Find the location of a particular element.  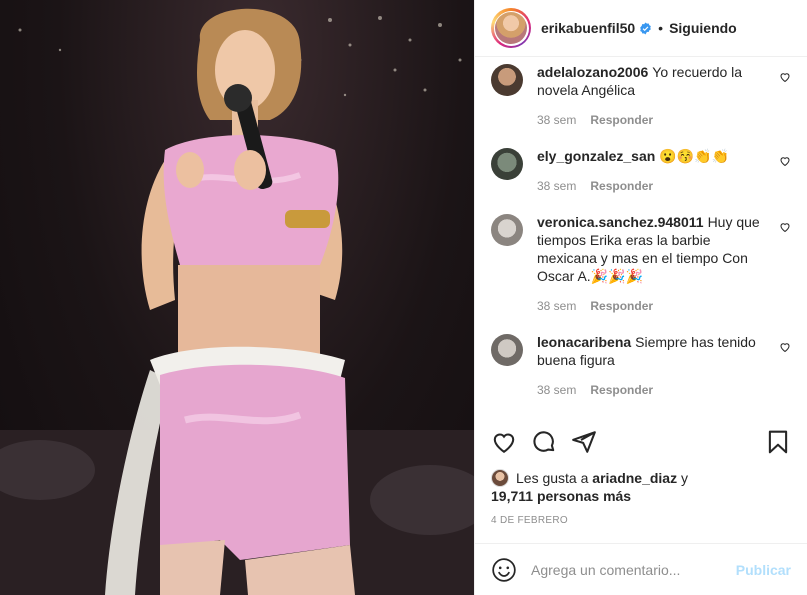

author-avatar is located at coordinates (511, 28).